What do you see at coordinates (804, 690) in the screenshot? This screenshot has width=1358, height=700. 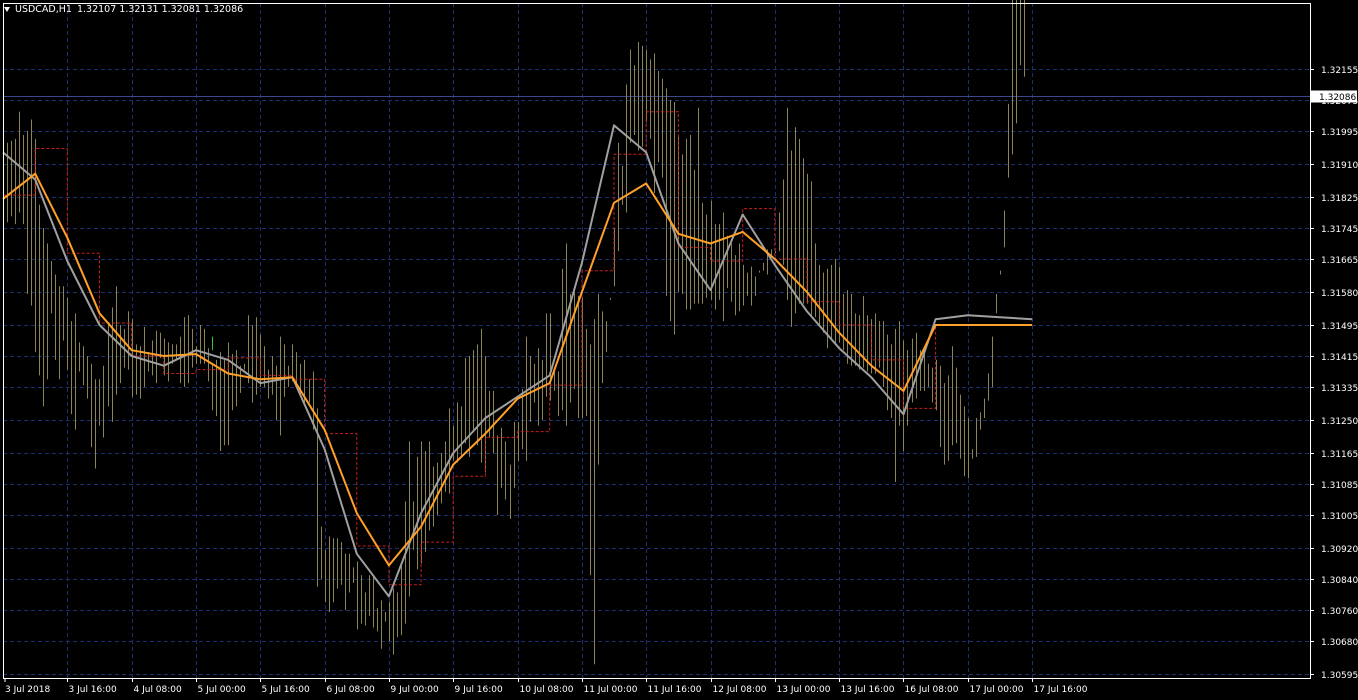 I see `x-tick-label: 13 Jul 00:00` at bounding box center [804, 690].